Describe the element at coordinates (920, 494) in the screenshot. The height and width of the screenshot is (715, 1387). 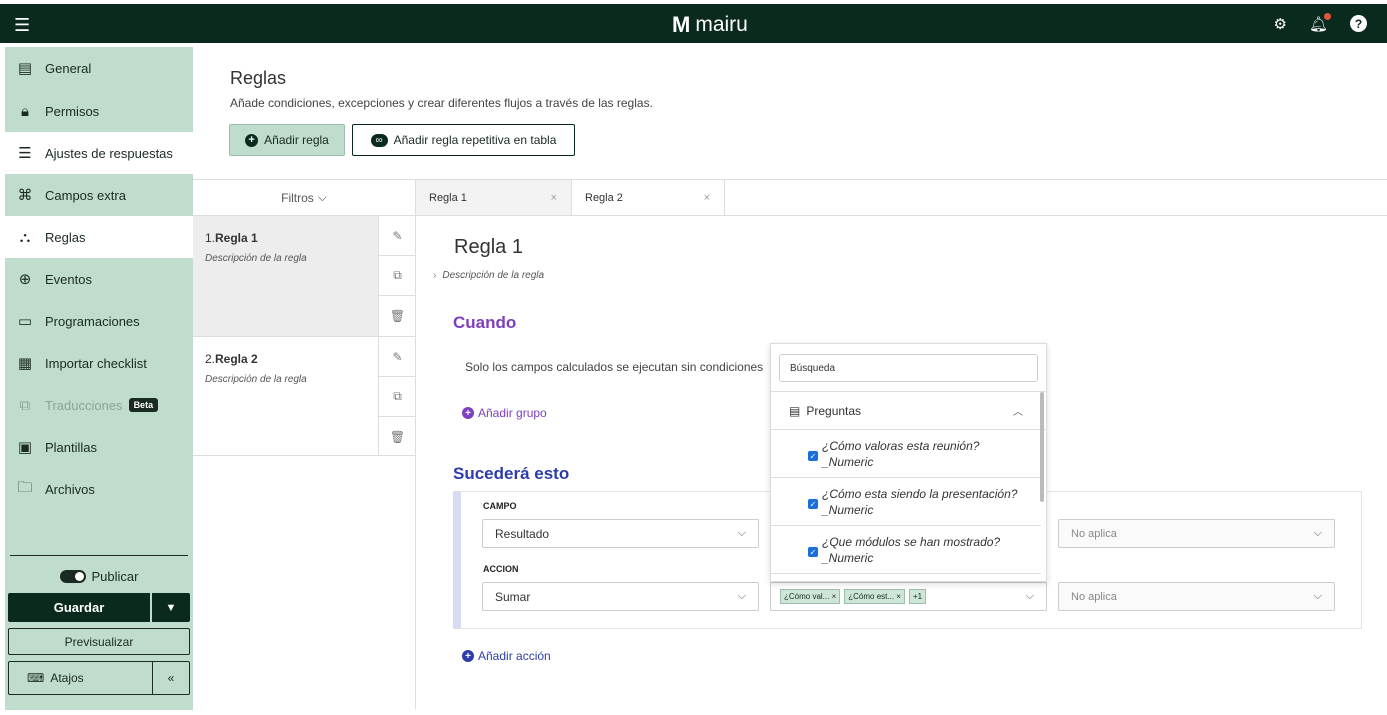
I see `option-label: ¿Cómo esta siendo la presentación?` at that location.